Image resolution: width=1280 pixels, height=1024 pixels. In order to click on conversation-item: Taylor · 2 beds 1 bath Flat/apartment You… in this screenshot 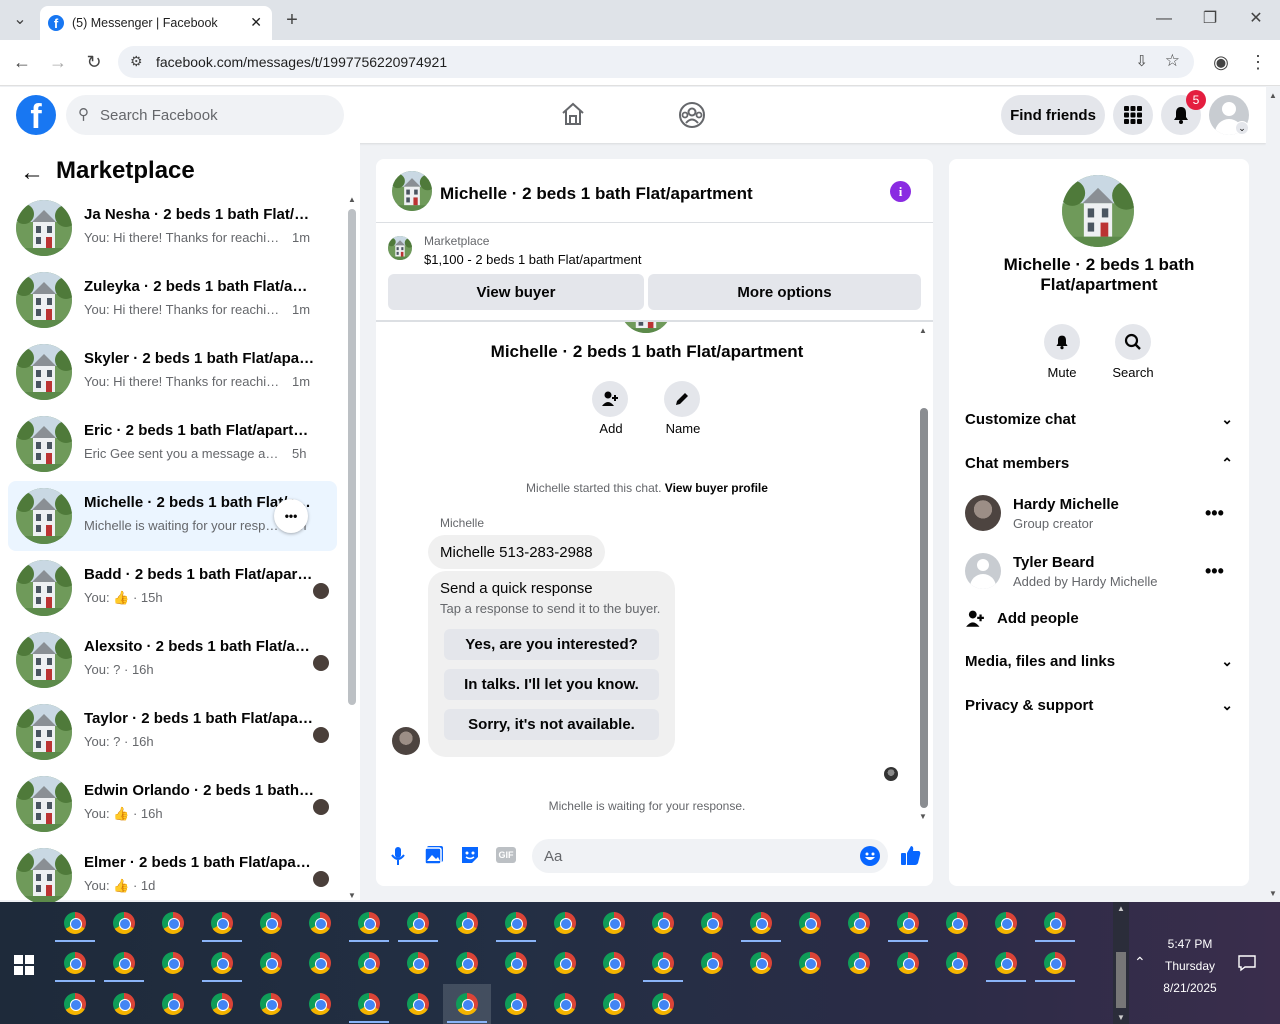, I will do `click(172, 732)`.